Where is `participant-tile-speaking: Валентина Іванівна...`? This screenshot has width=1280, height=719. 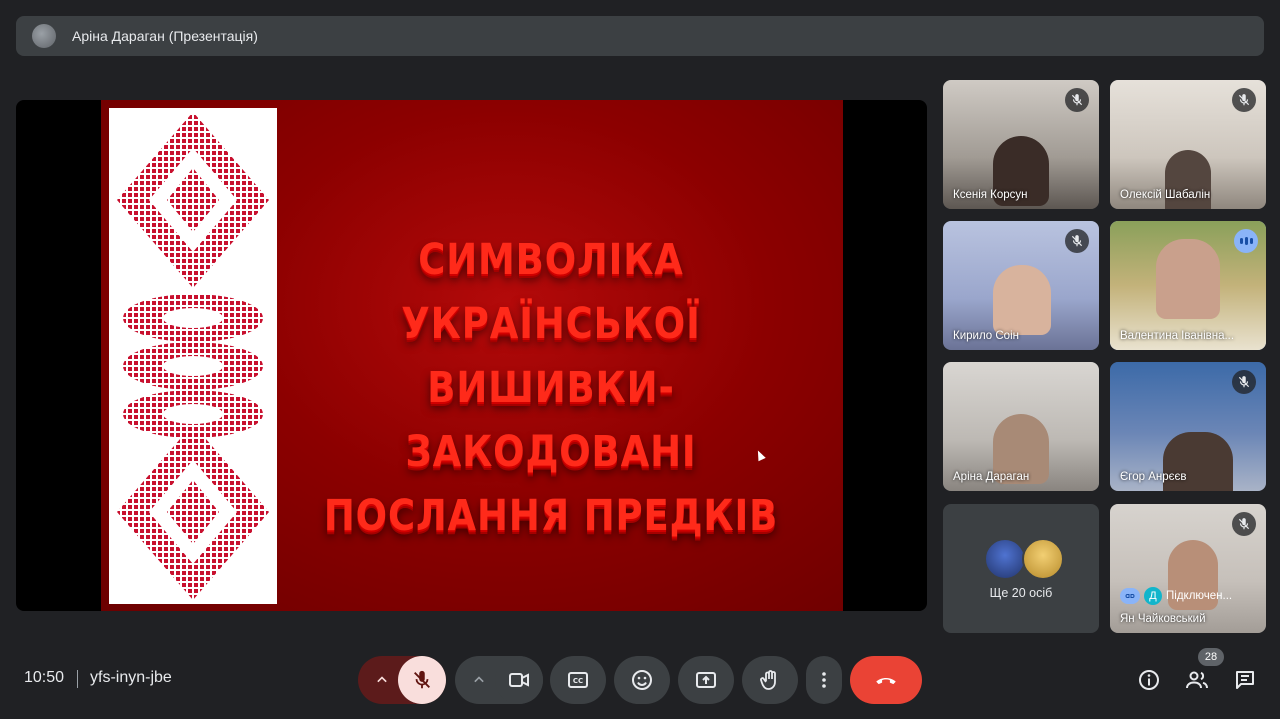 participant-tile-speaking: Валентина Іванівна... is located at coordinates (1188, 285).